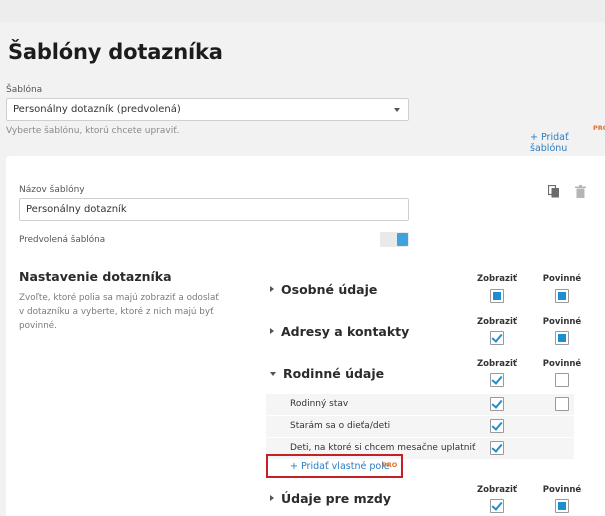 Image resolution: width=605 pixels, height=516 pixels. I want to click on top-bar, so click(302, 11).